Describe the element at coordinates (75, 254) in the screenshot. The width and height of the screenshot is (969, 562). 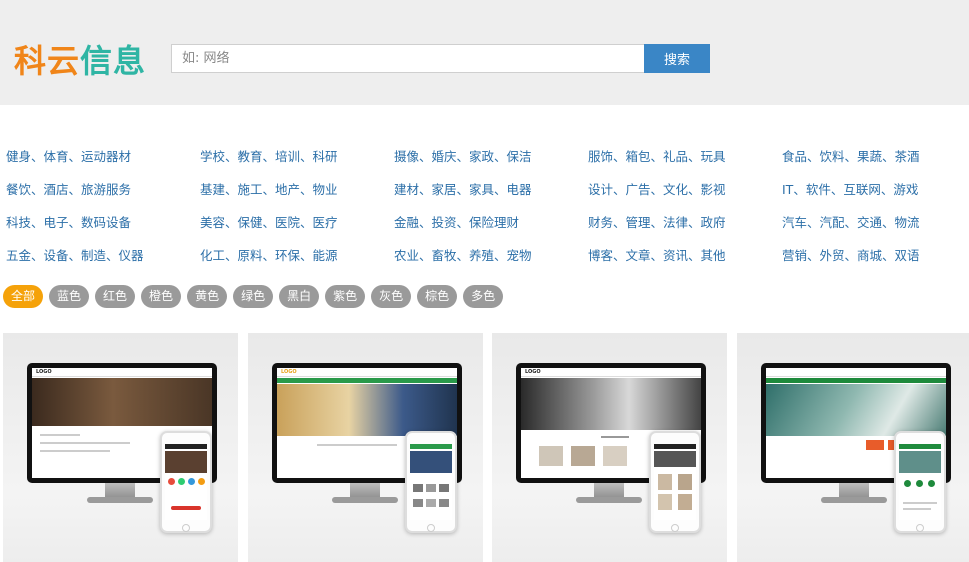
I see `category-link: 五金、设备、制造、仪器` at that location.